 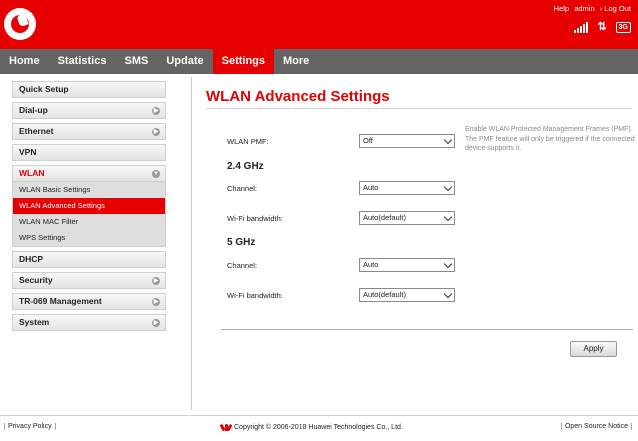 I want to click on tab-home: Home, so click(x=24, y=61).